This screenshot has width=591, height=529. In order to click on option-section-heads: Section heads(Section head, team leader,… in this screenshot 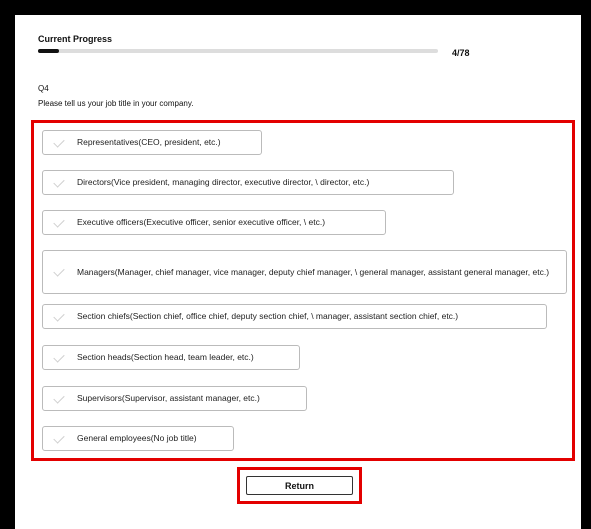, I will do `click(171, 357)`.